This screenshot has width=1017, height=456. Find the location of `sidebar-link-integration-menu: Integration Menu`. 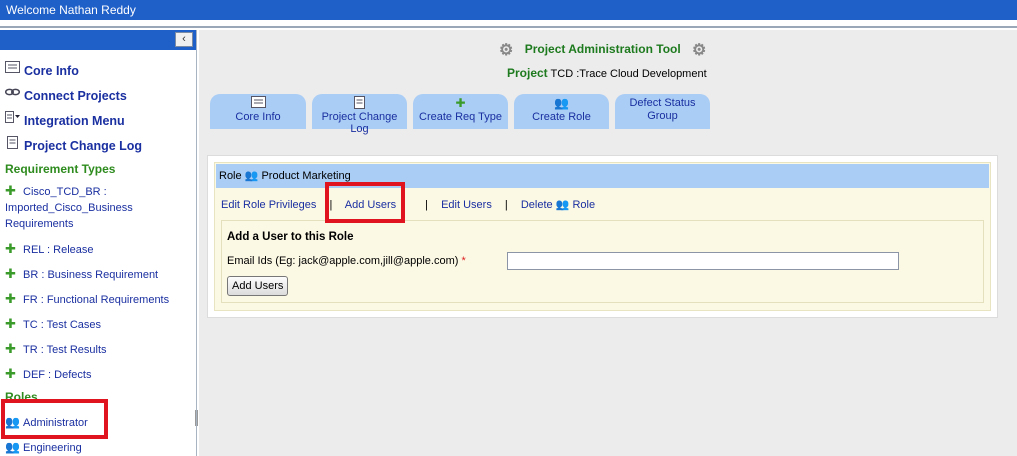

sidebar-link-integration-menu: Integration Menu is located at coordinates (65, 119).